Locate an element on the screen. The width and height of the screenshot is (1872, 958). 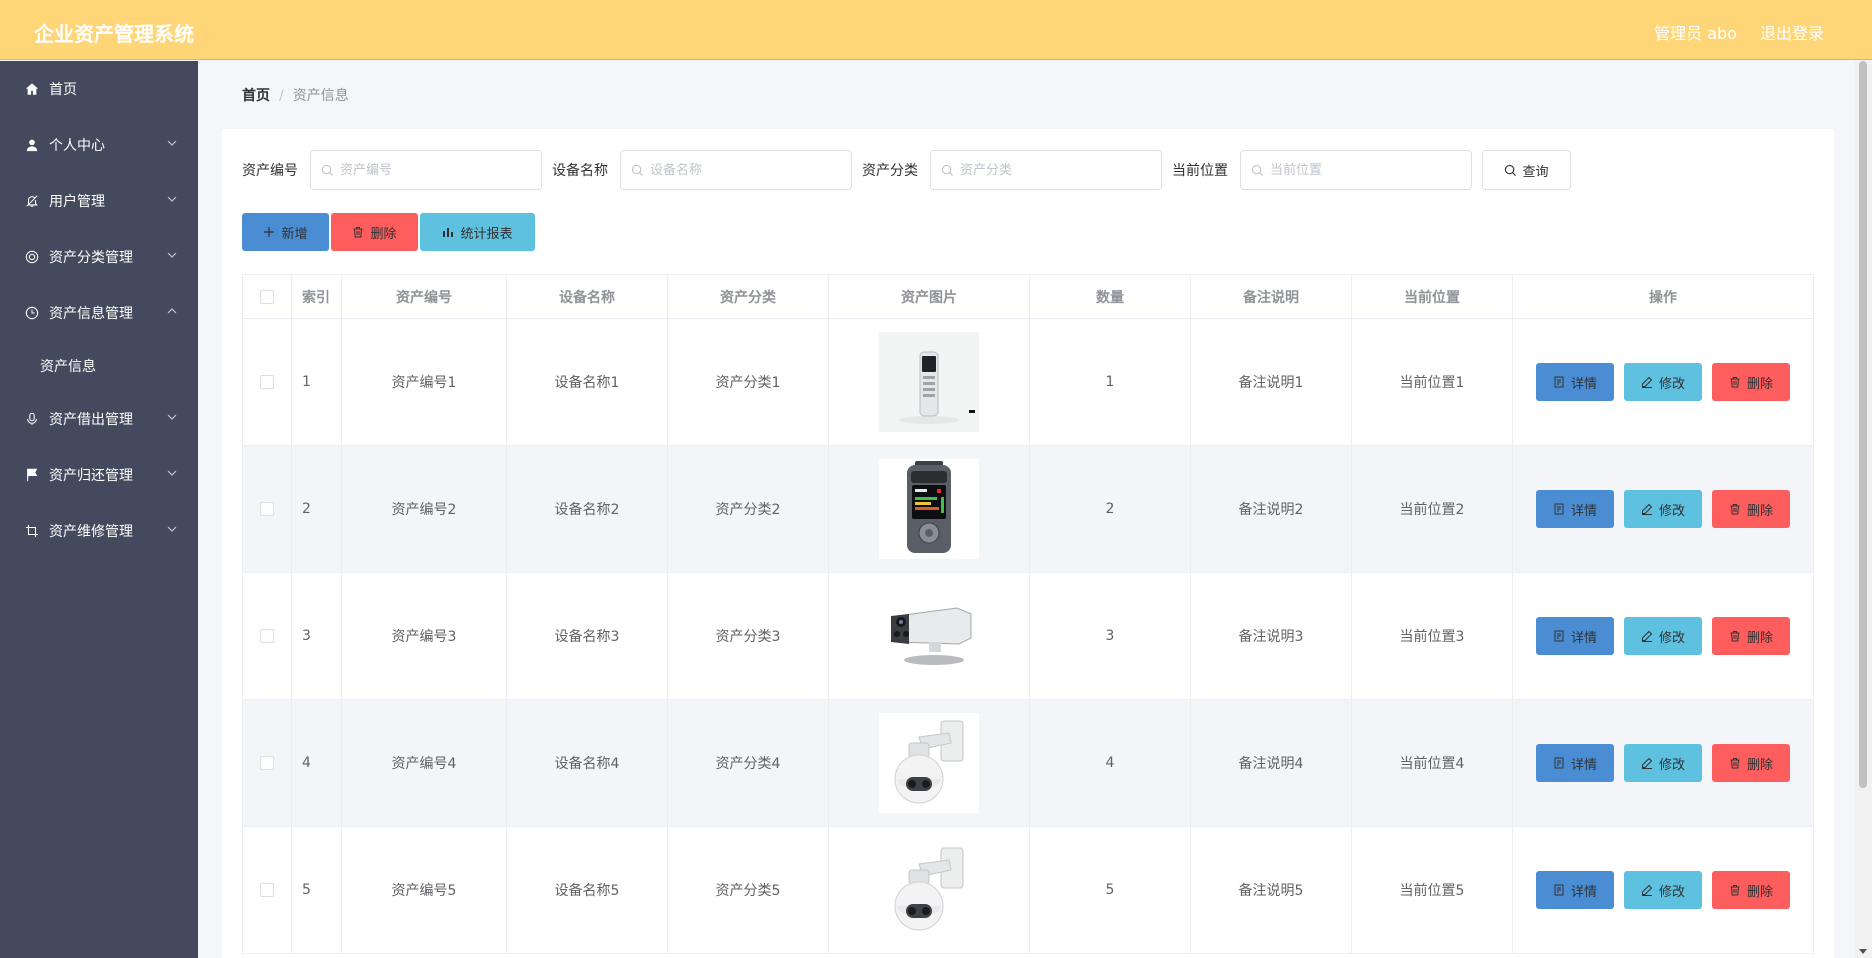
header-checkbox-cell is located at coordinates (267, 296).